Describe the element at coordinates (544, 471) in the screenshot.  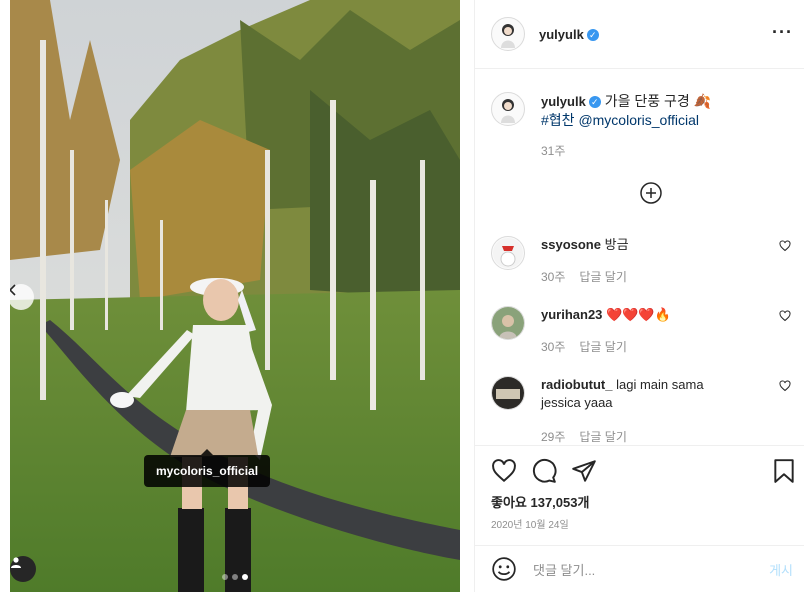
I see `comment-icon` at that location.